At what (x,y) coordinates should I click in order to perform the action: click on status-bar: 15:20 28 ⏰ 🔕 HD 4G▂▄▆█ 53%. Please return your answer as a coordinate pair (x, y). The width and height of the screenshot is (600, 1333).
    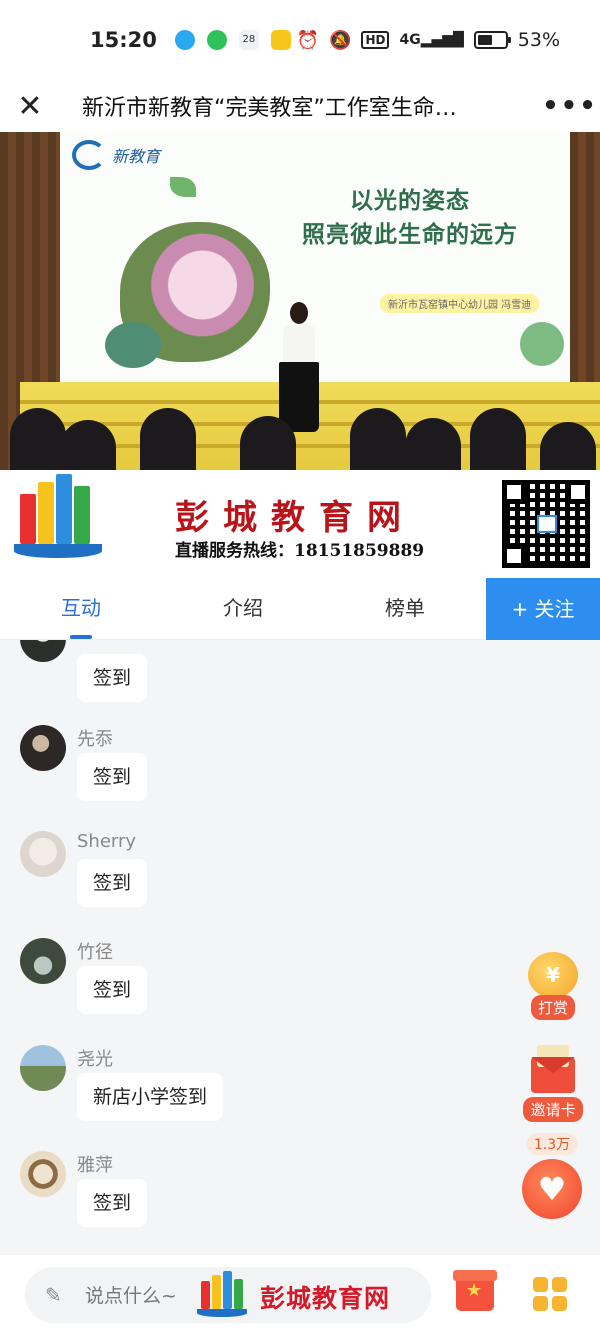
    Looking at the image, I should click on (300, 40).